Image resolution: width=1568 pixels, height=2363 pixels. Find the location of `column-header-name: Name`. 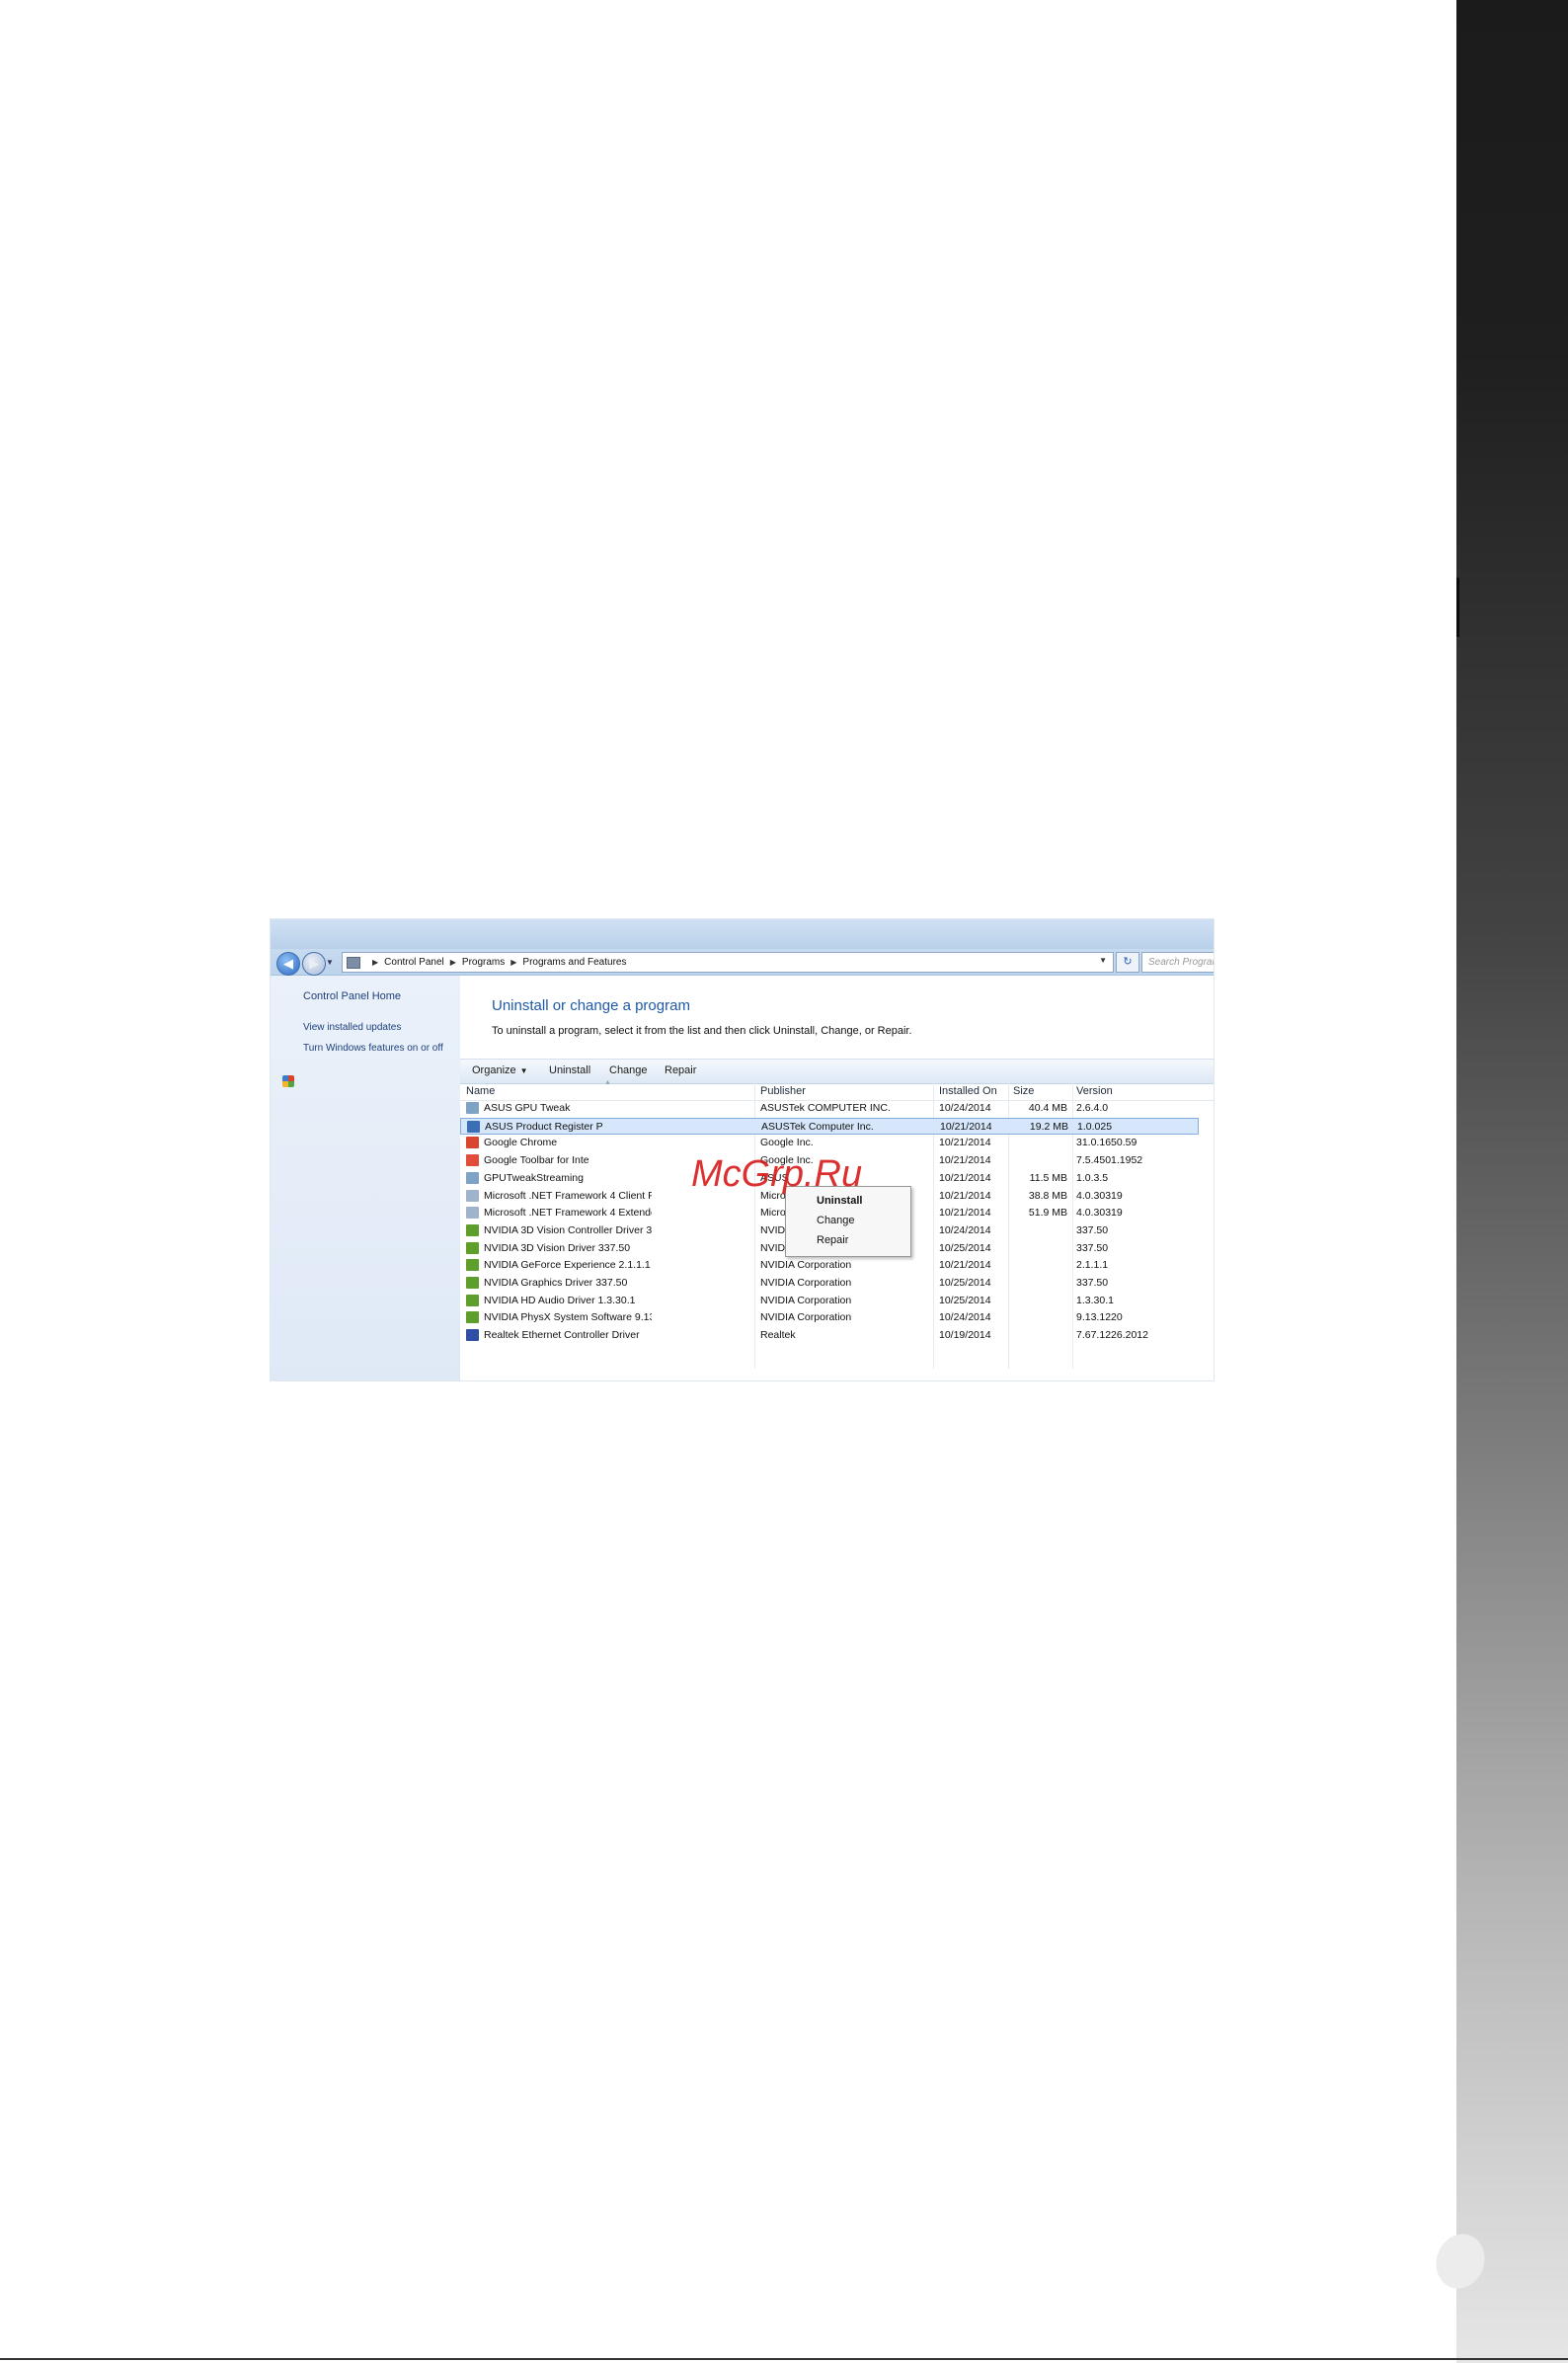

column-header-name: Name is located at coordinates (480, 1091).